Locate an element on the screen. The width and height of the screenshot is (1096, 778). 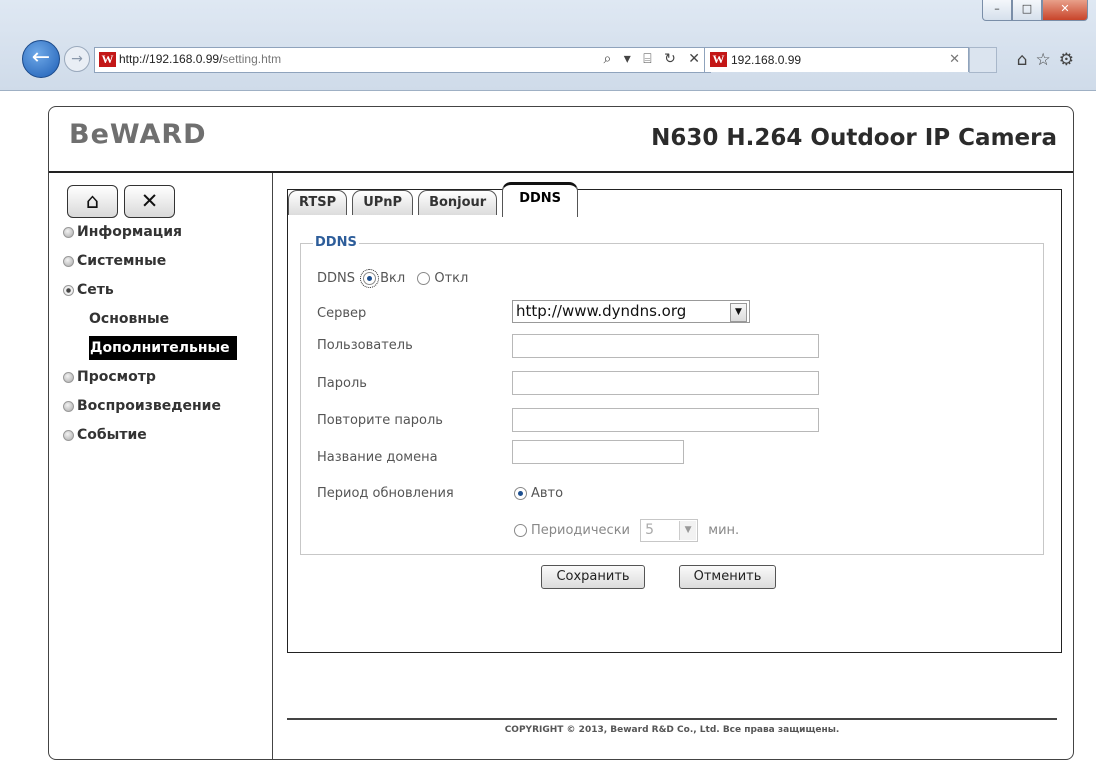
domain-label: Название домена is located at coordinates (377, 457).